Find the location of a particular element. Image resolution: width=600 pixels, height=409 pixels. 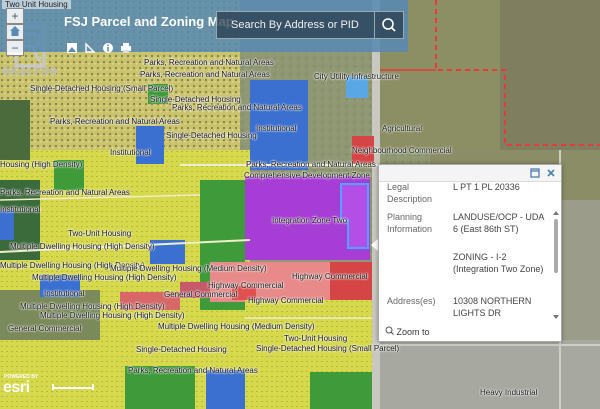

field-value: LANDUSE/OCP - UDA 6 (East 86th ST) is located at coordinates (498, 223).